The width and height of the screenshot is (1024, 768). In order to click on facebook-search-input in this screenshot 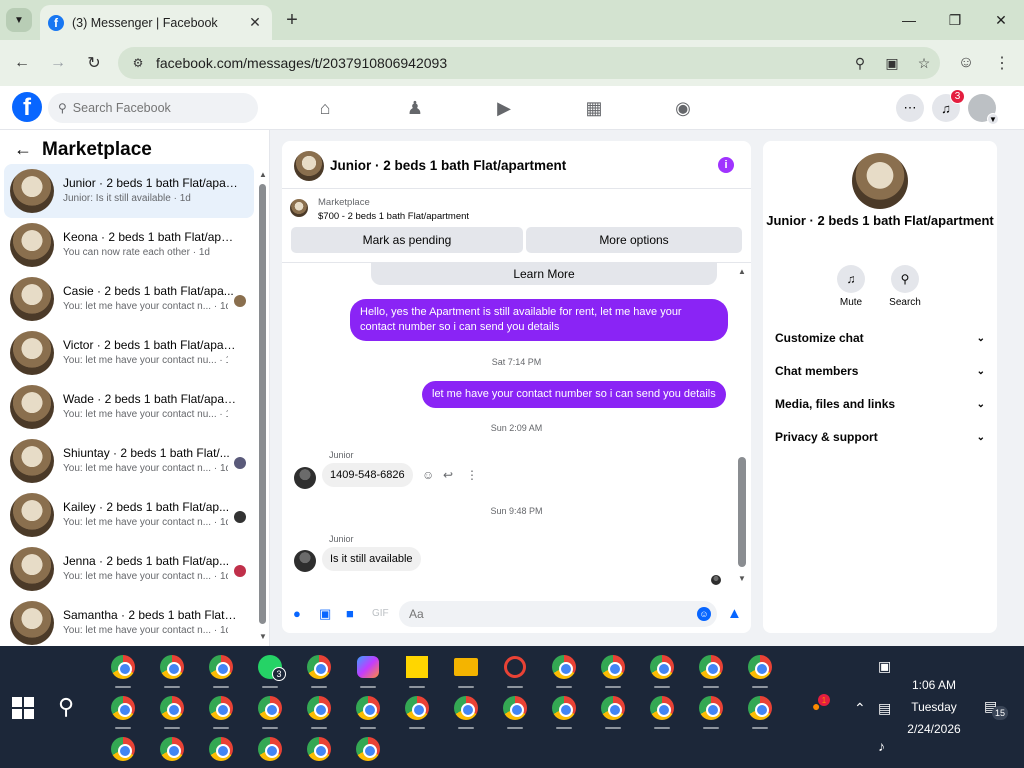, I will do `click(157, 108)`.